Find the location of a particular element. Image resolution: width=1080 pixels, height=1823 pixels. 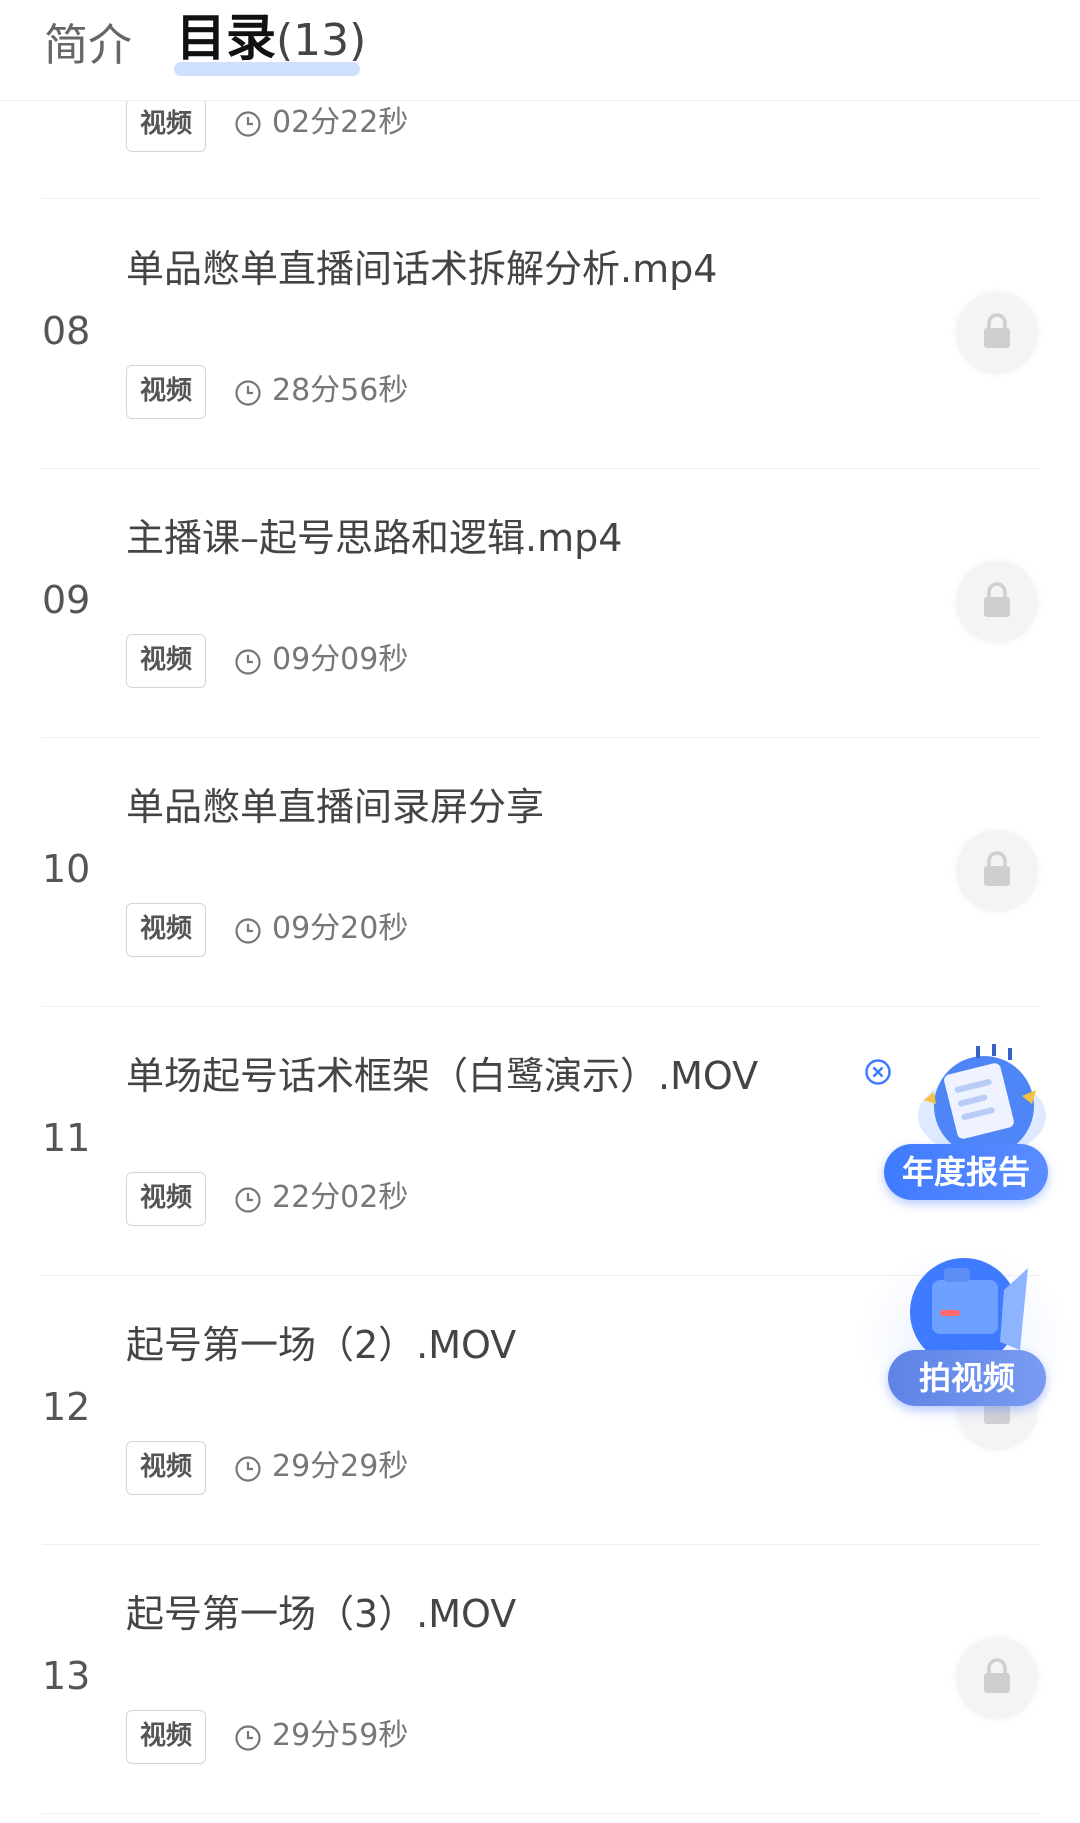

item-title: 单品憋单直播间话术拆解分析.mp4 is located at coordinates (422, 269).